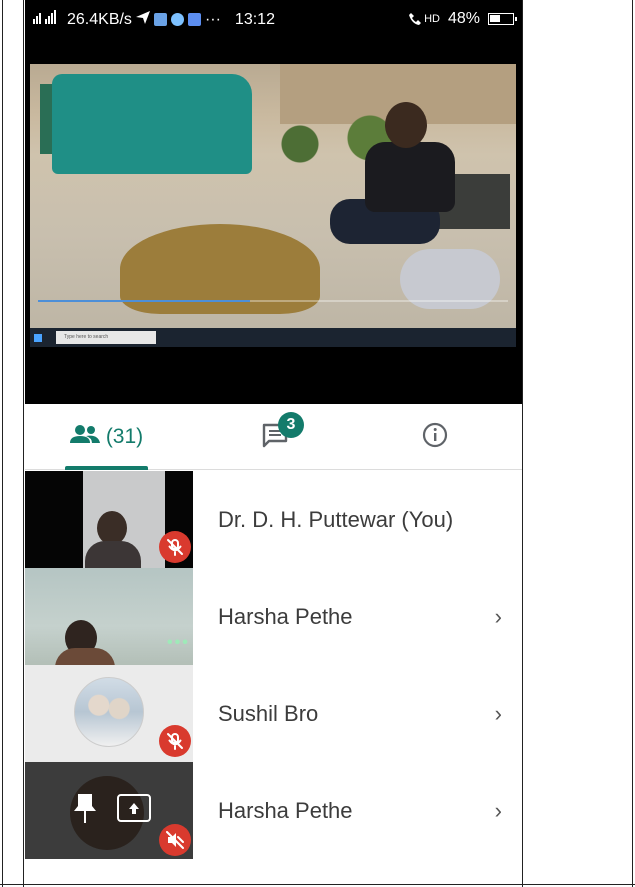 Image resolution: width=635 pixels, height=887 pixels. I want to click on windows-start-icon, so click(38, 337).